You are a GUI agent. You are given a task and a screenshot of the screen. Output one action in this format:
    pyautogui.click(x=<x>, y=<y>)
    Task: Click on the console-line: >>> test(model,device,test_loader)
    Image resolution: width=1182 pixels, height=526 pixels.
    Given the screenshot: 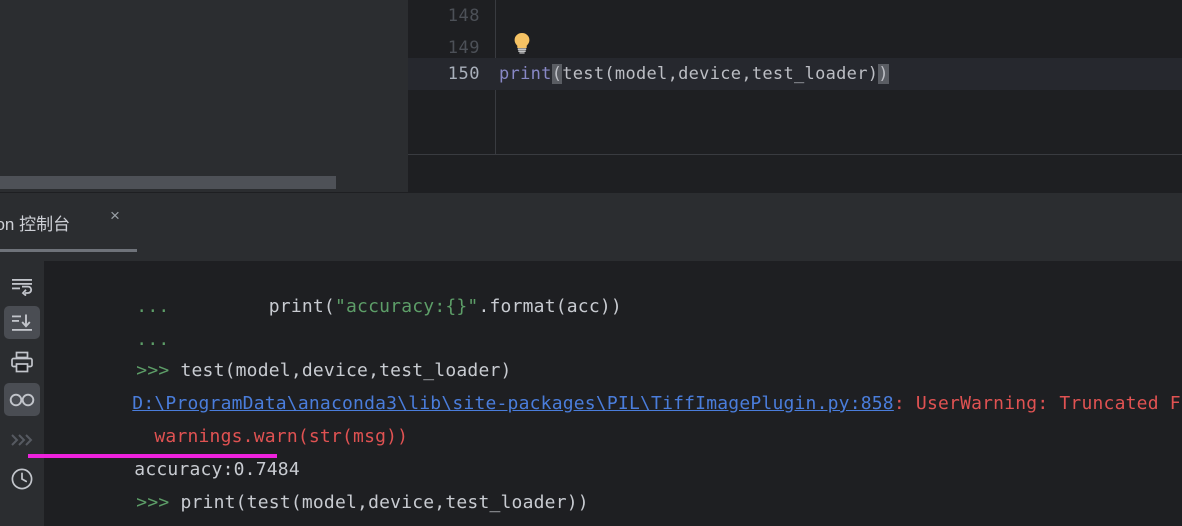 What is the action you would take?
    pyautogui.click(x=280, y=351)
    